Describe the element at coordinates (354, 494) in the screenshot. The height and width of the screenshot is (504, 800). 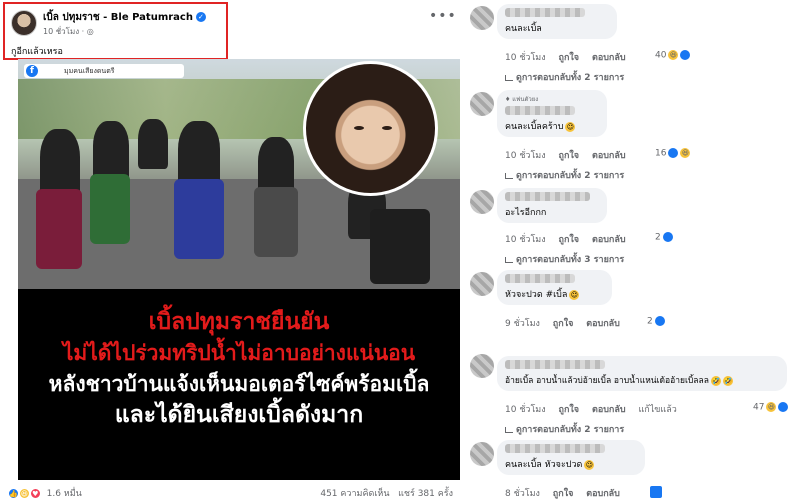
I see `comments-count: 451 ความคิดเห็น` at that location.